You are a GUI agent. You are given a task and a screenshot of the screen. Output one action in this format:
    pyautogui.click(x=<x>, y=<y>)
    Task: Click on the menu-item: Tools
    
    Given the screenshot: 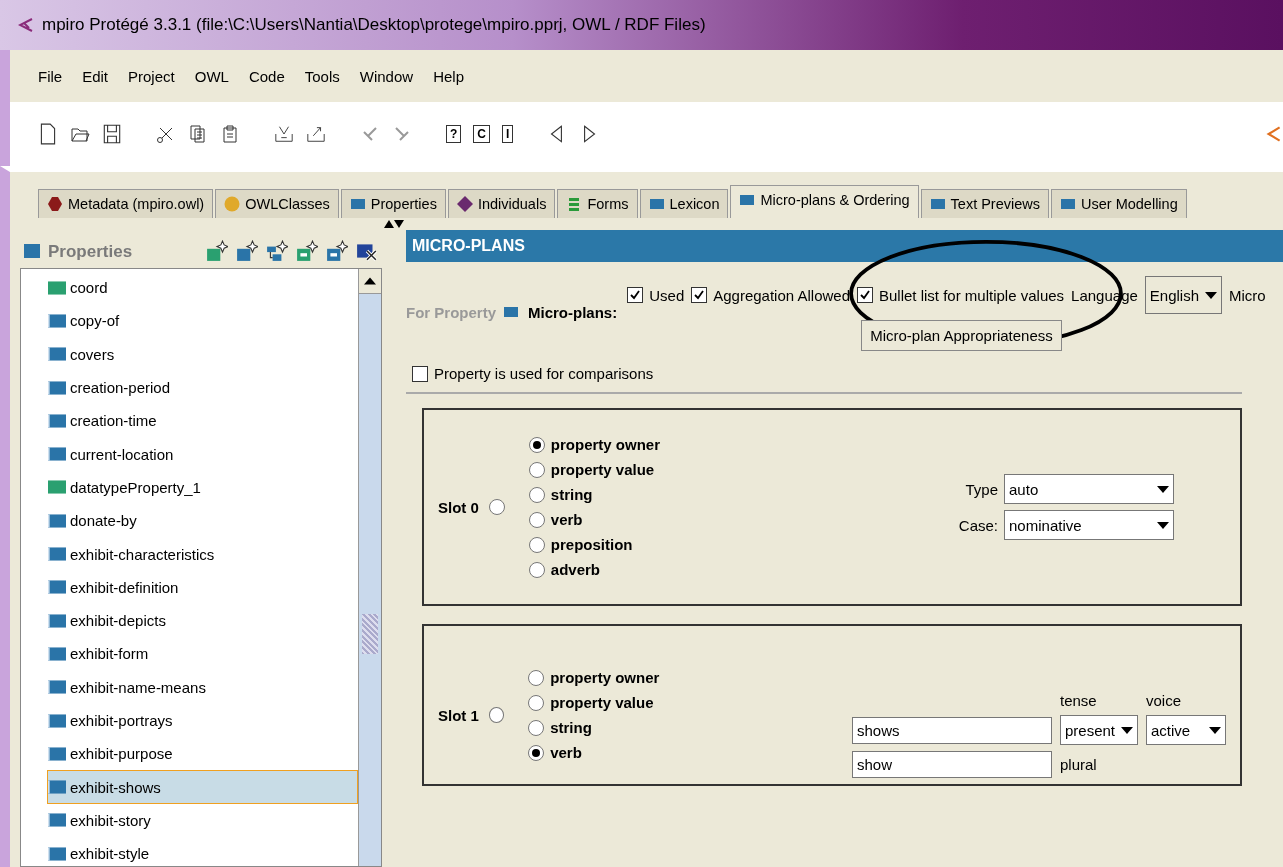 What is the action you would take?
    pyautogui.click(x=322, y=76)
    